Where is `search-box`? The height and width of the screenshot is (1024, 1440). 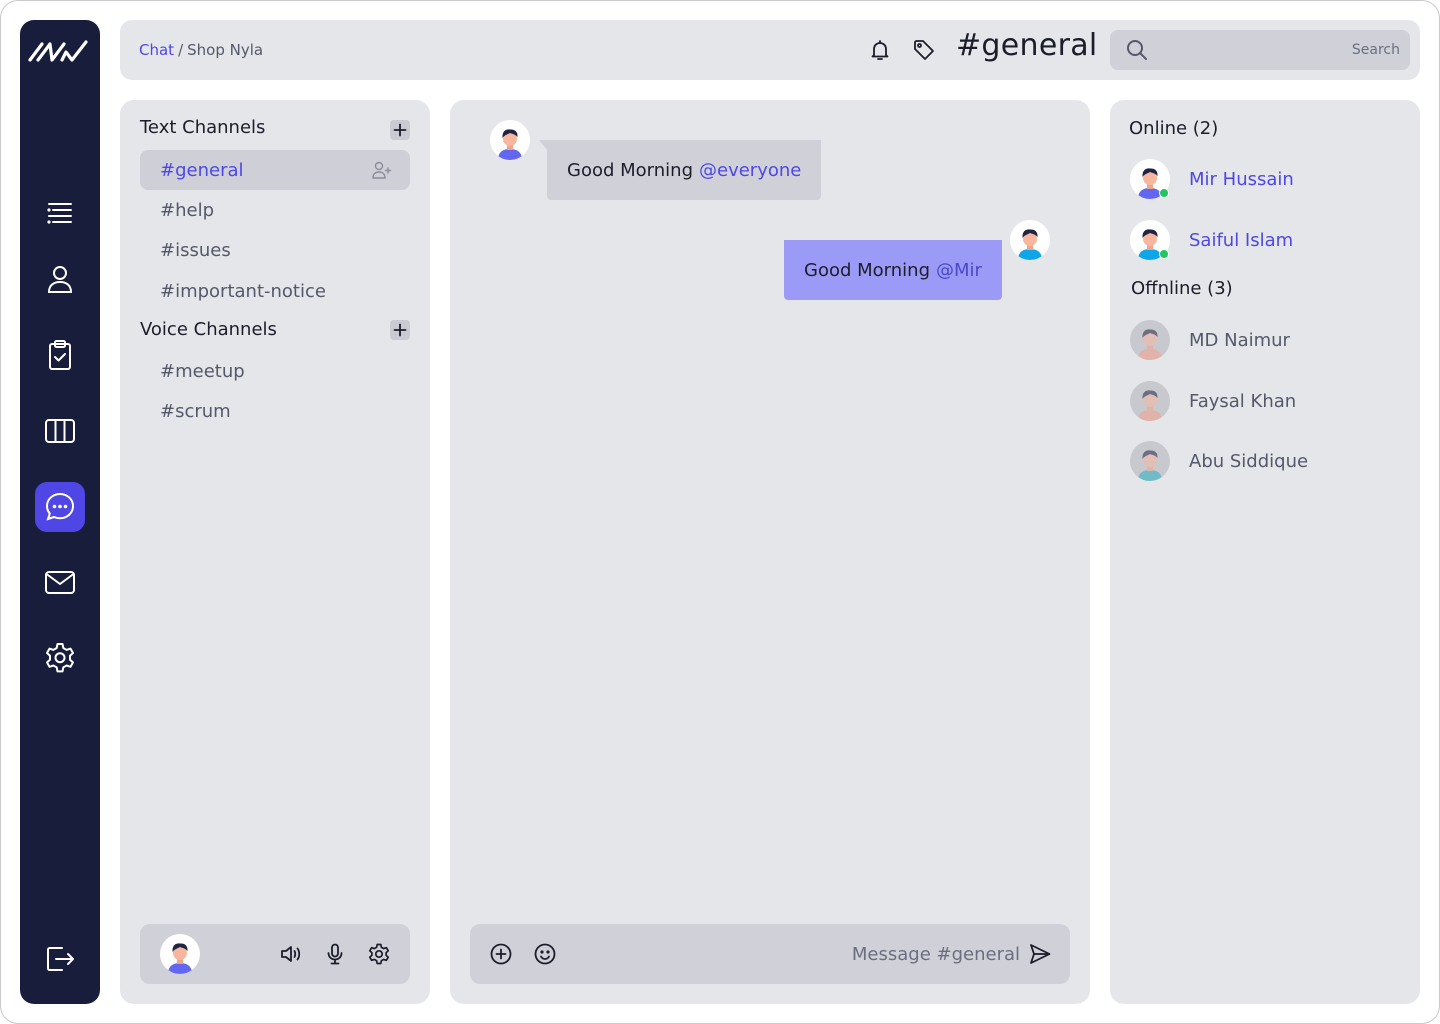
search-box is located at coordinates (1260, 50).